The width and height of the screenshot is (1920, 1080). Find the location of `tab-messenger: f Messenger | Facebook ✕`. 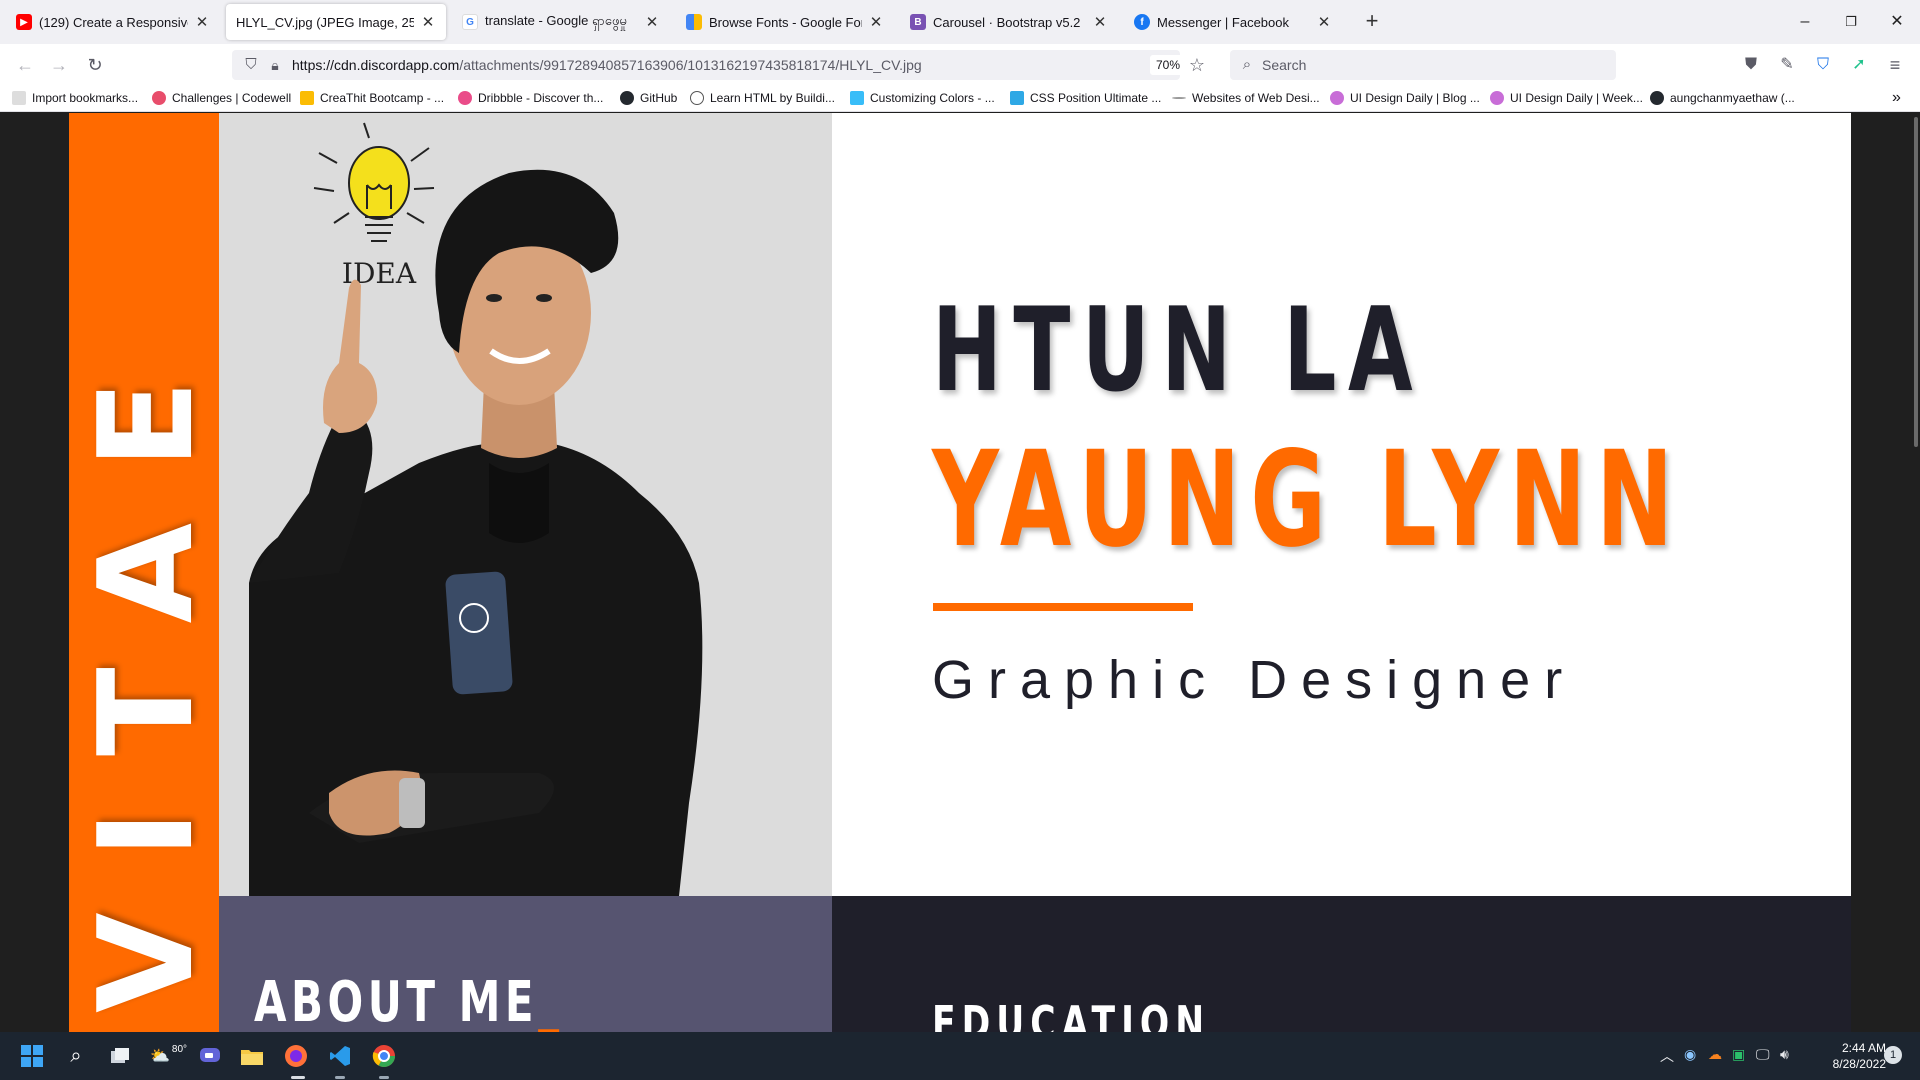

tab-messenger: f Messenger | Facebook ✕ is located at coordinates (1233, 22).